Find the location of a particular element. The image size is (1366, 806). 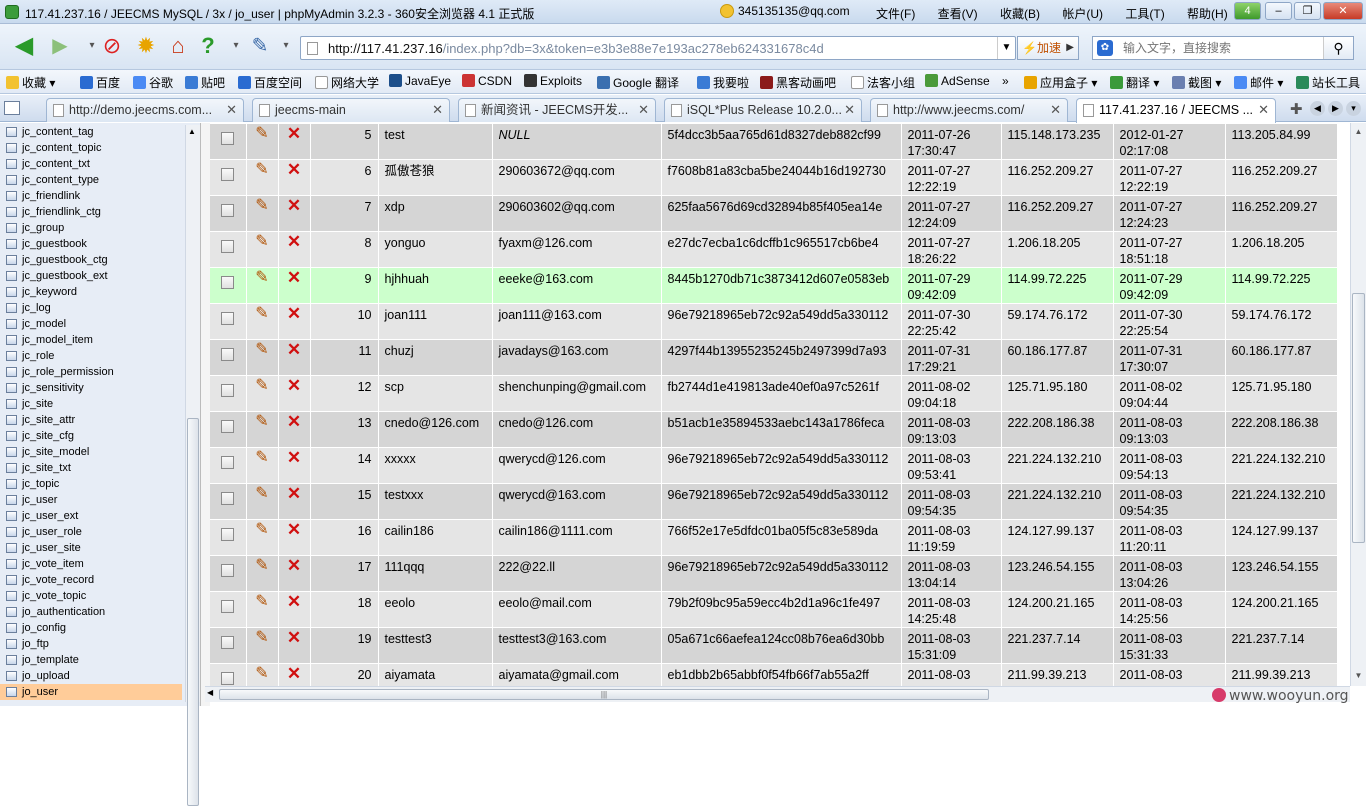

fav-tieba: 贴吧 is located at coordinates (205, 82).